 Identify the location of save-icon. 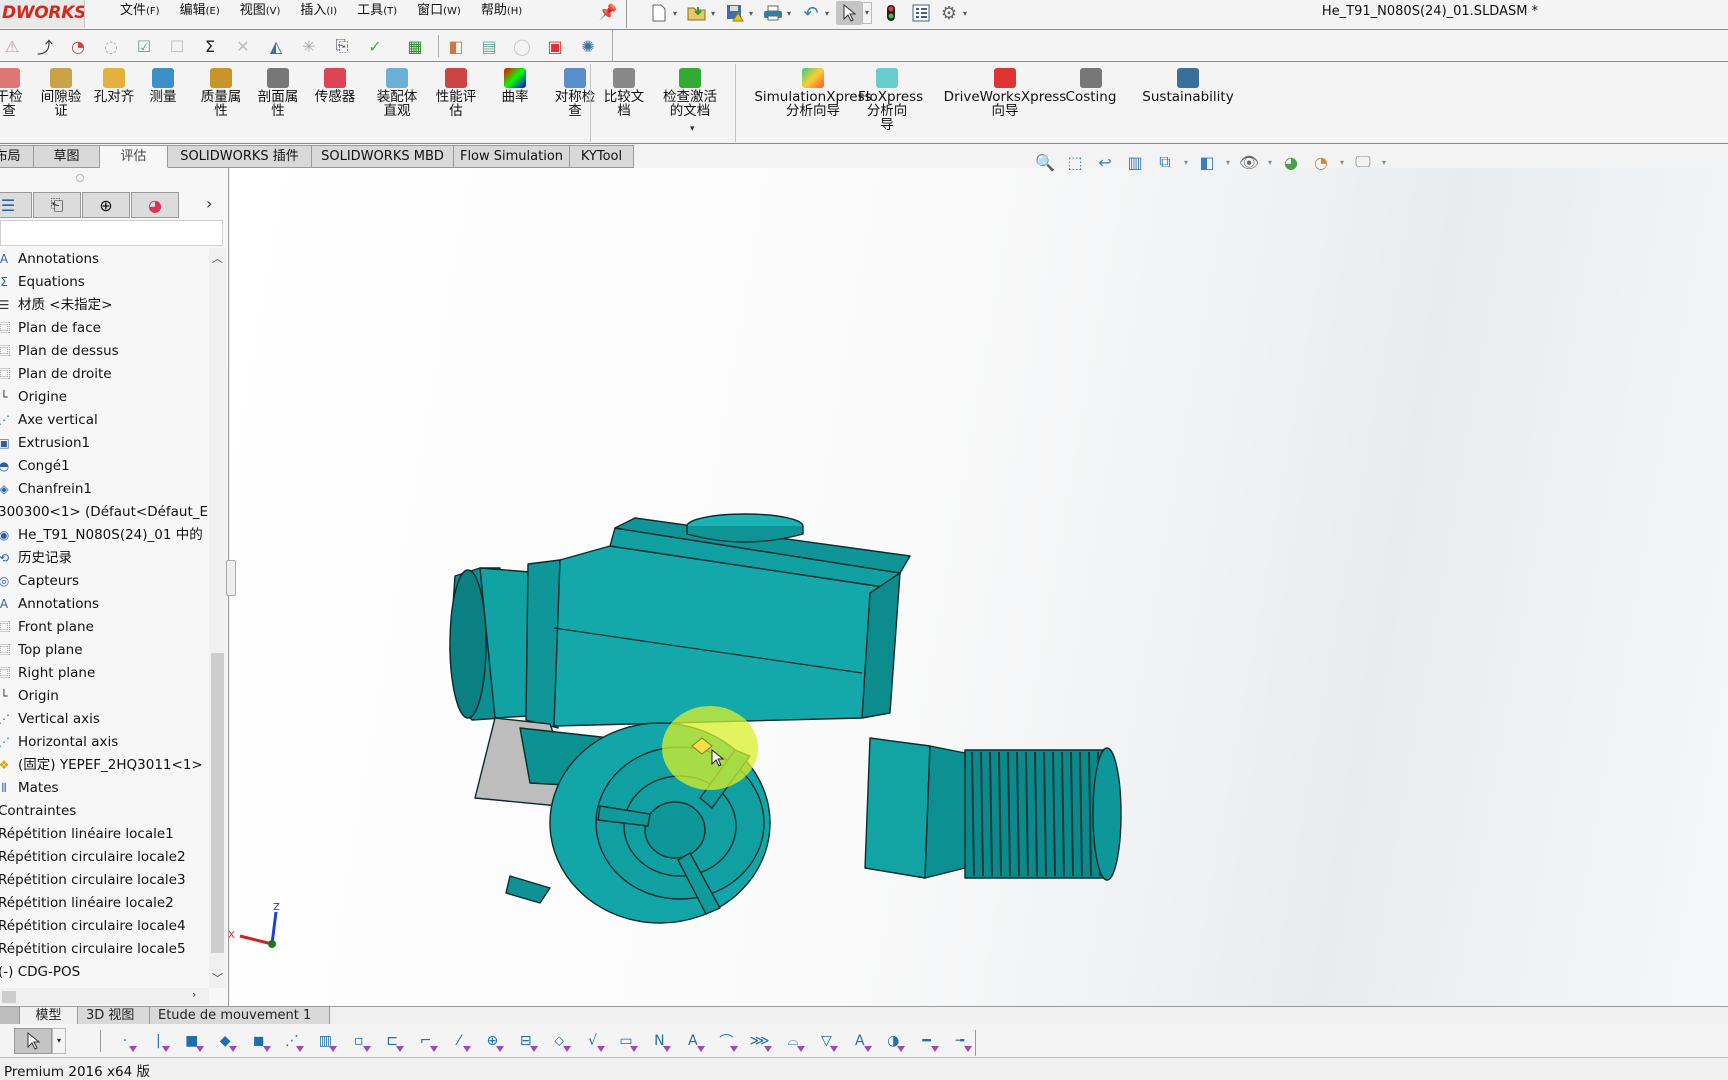
(735, 13).